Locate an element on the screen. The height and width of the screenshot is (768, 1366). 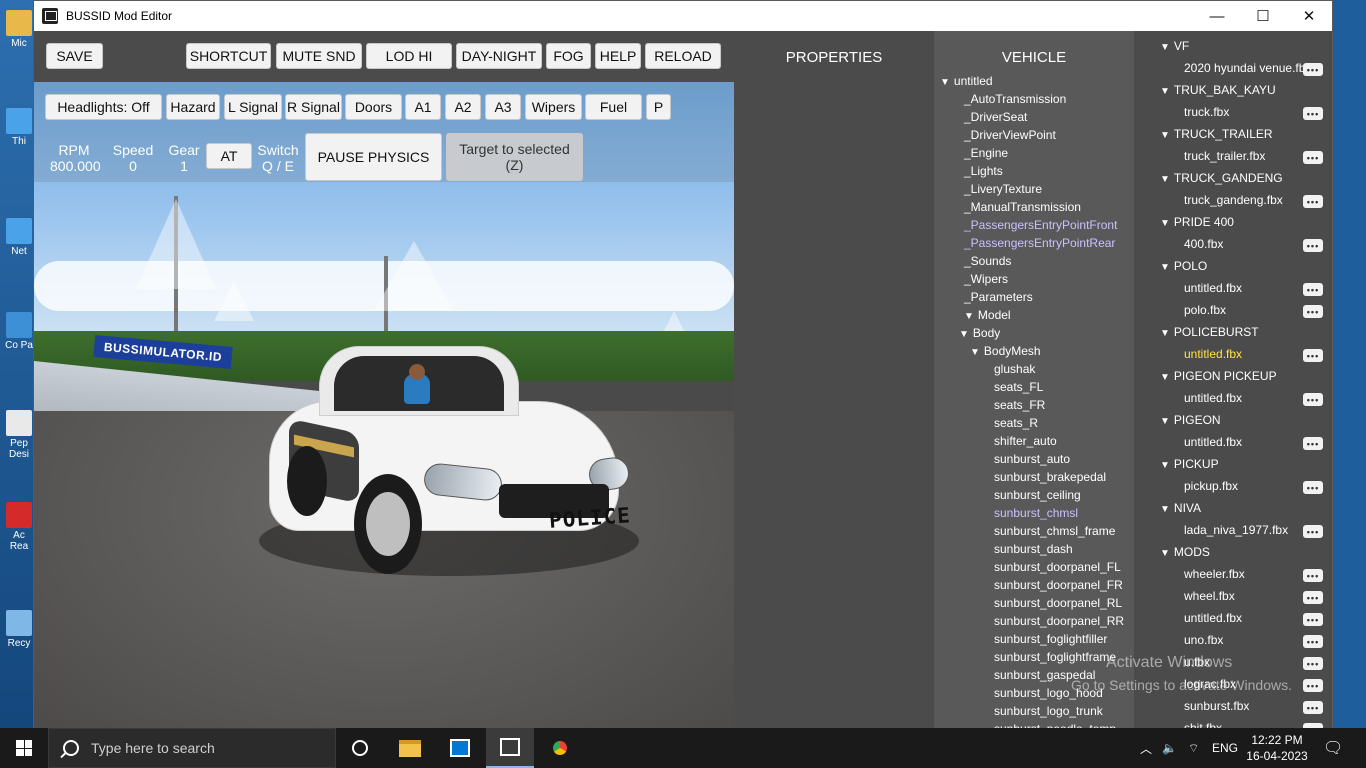
store-button is located at coordinates (460, 748).